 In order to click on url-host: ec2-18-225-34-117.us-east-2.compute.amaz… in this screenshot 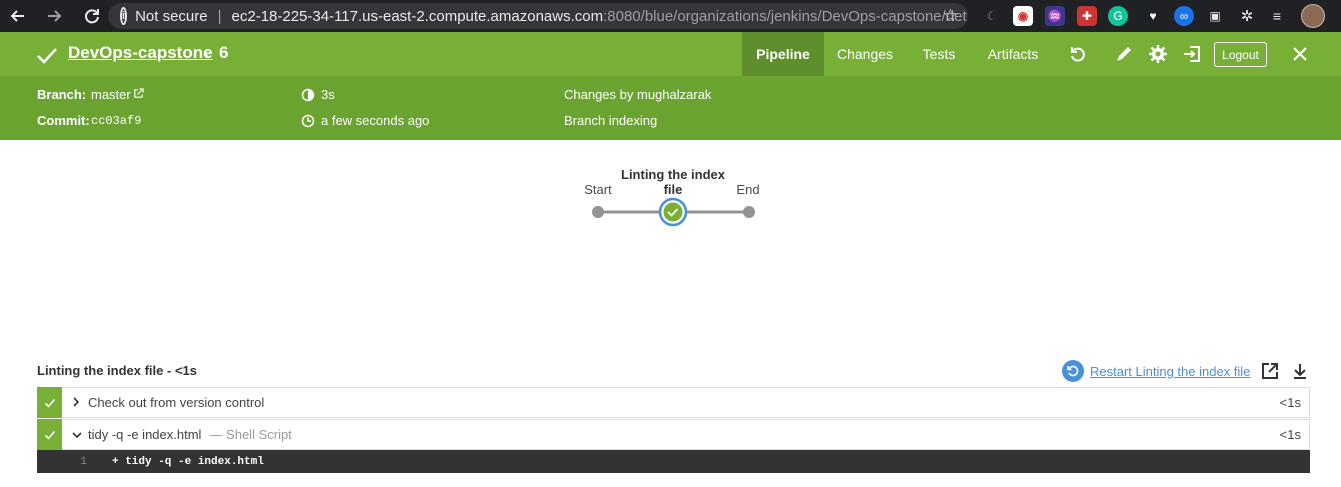, I will do `click(417, 16)`.